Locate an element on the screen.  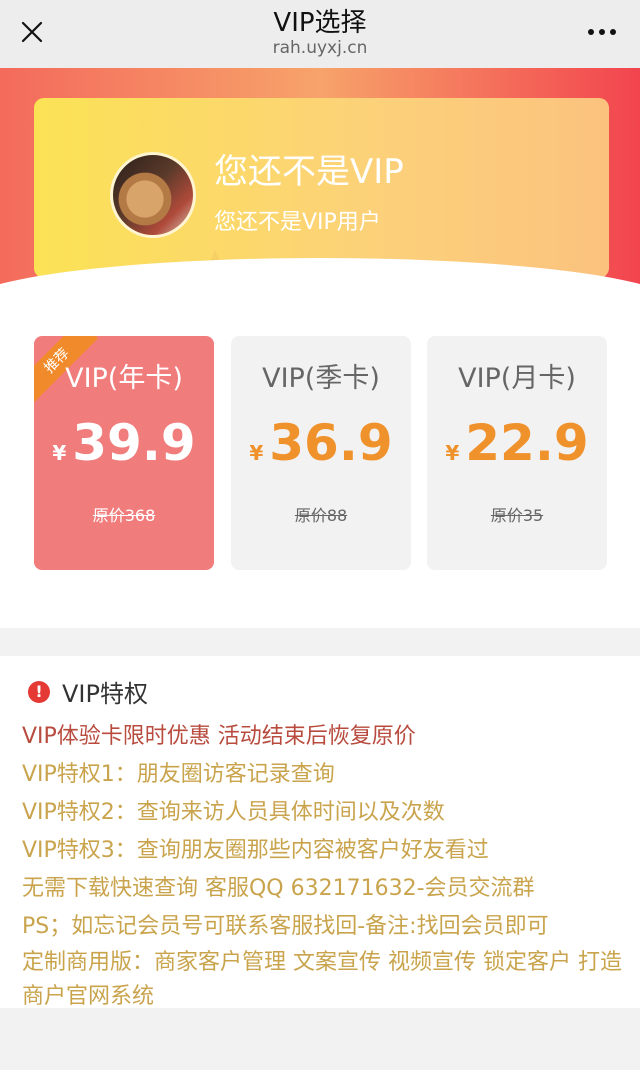
plan-price: ¥ 22.9 is located at coordinates (517, 443).